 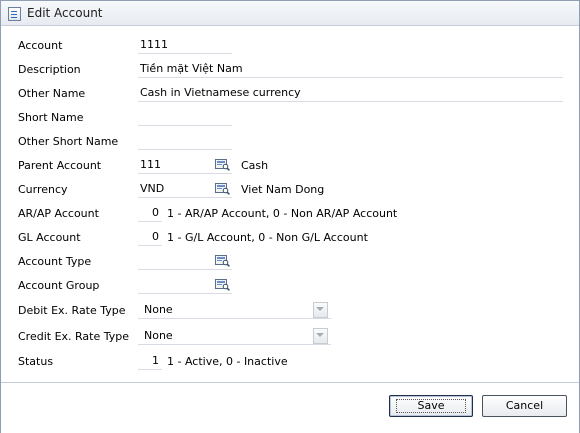 What do you see at coordinates (68, 141) in the screenshot?
I see `other-short-name-label: Other Short Name` at bounding box center [68, 141].